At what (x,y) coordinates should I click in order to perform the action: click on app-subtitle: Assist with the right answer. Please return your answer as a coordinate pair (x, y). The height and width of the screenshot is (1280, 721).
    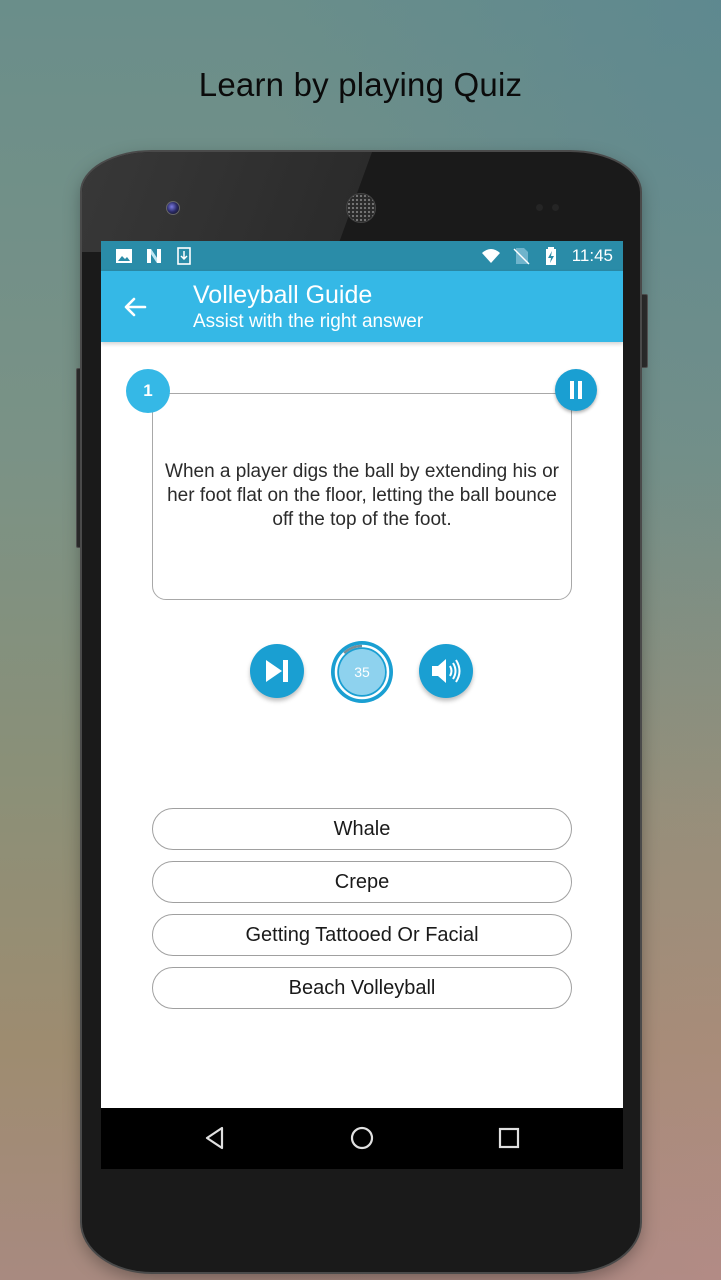
    Looking at the image, I should click on (308, 321).